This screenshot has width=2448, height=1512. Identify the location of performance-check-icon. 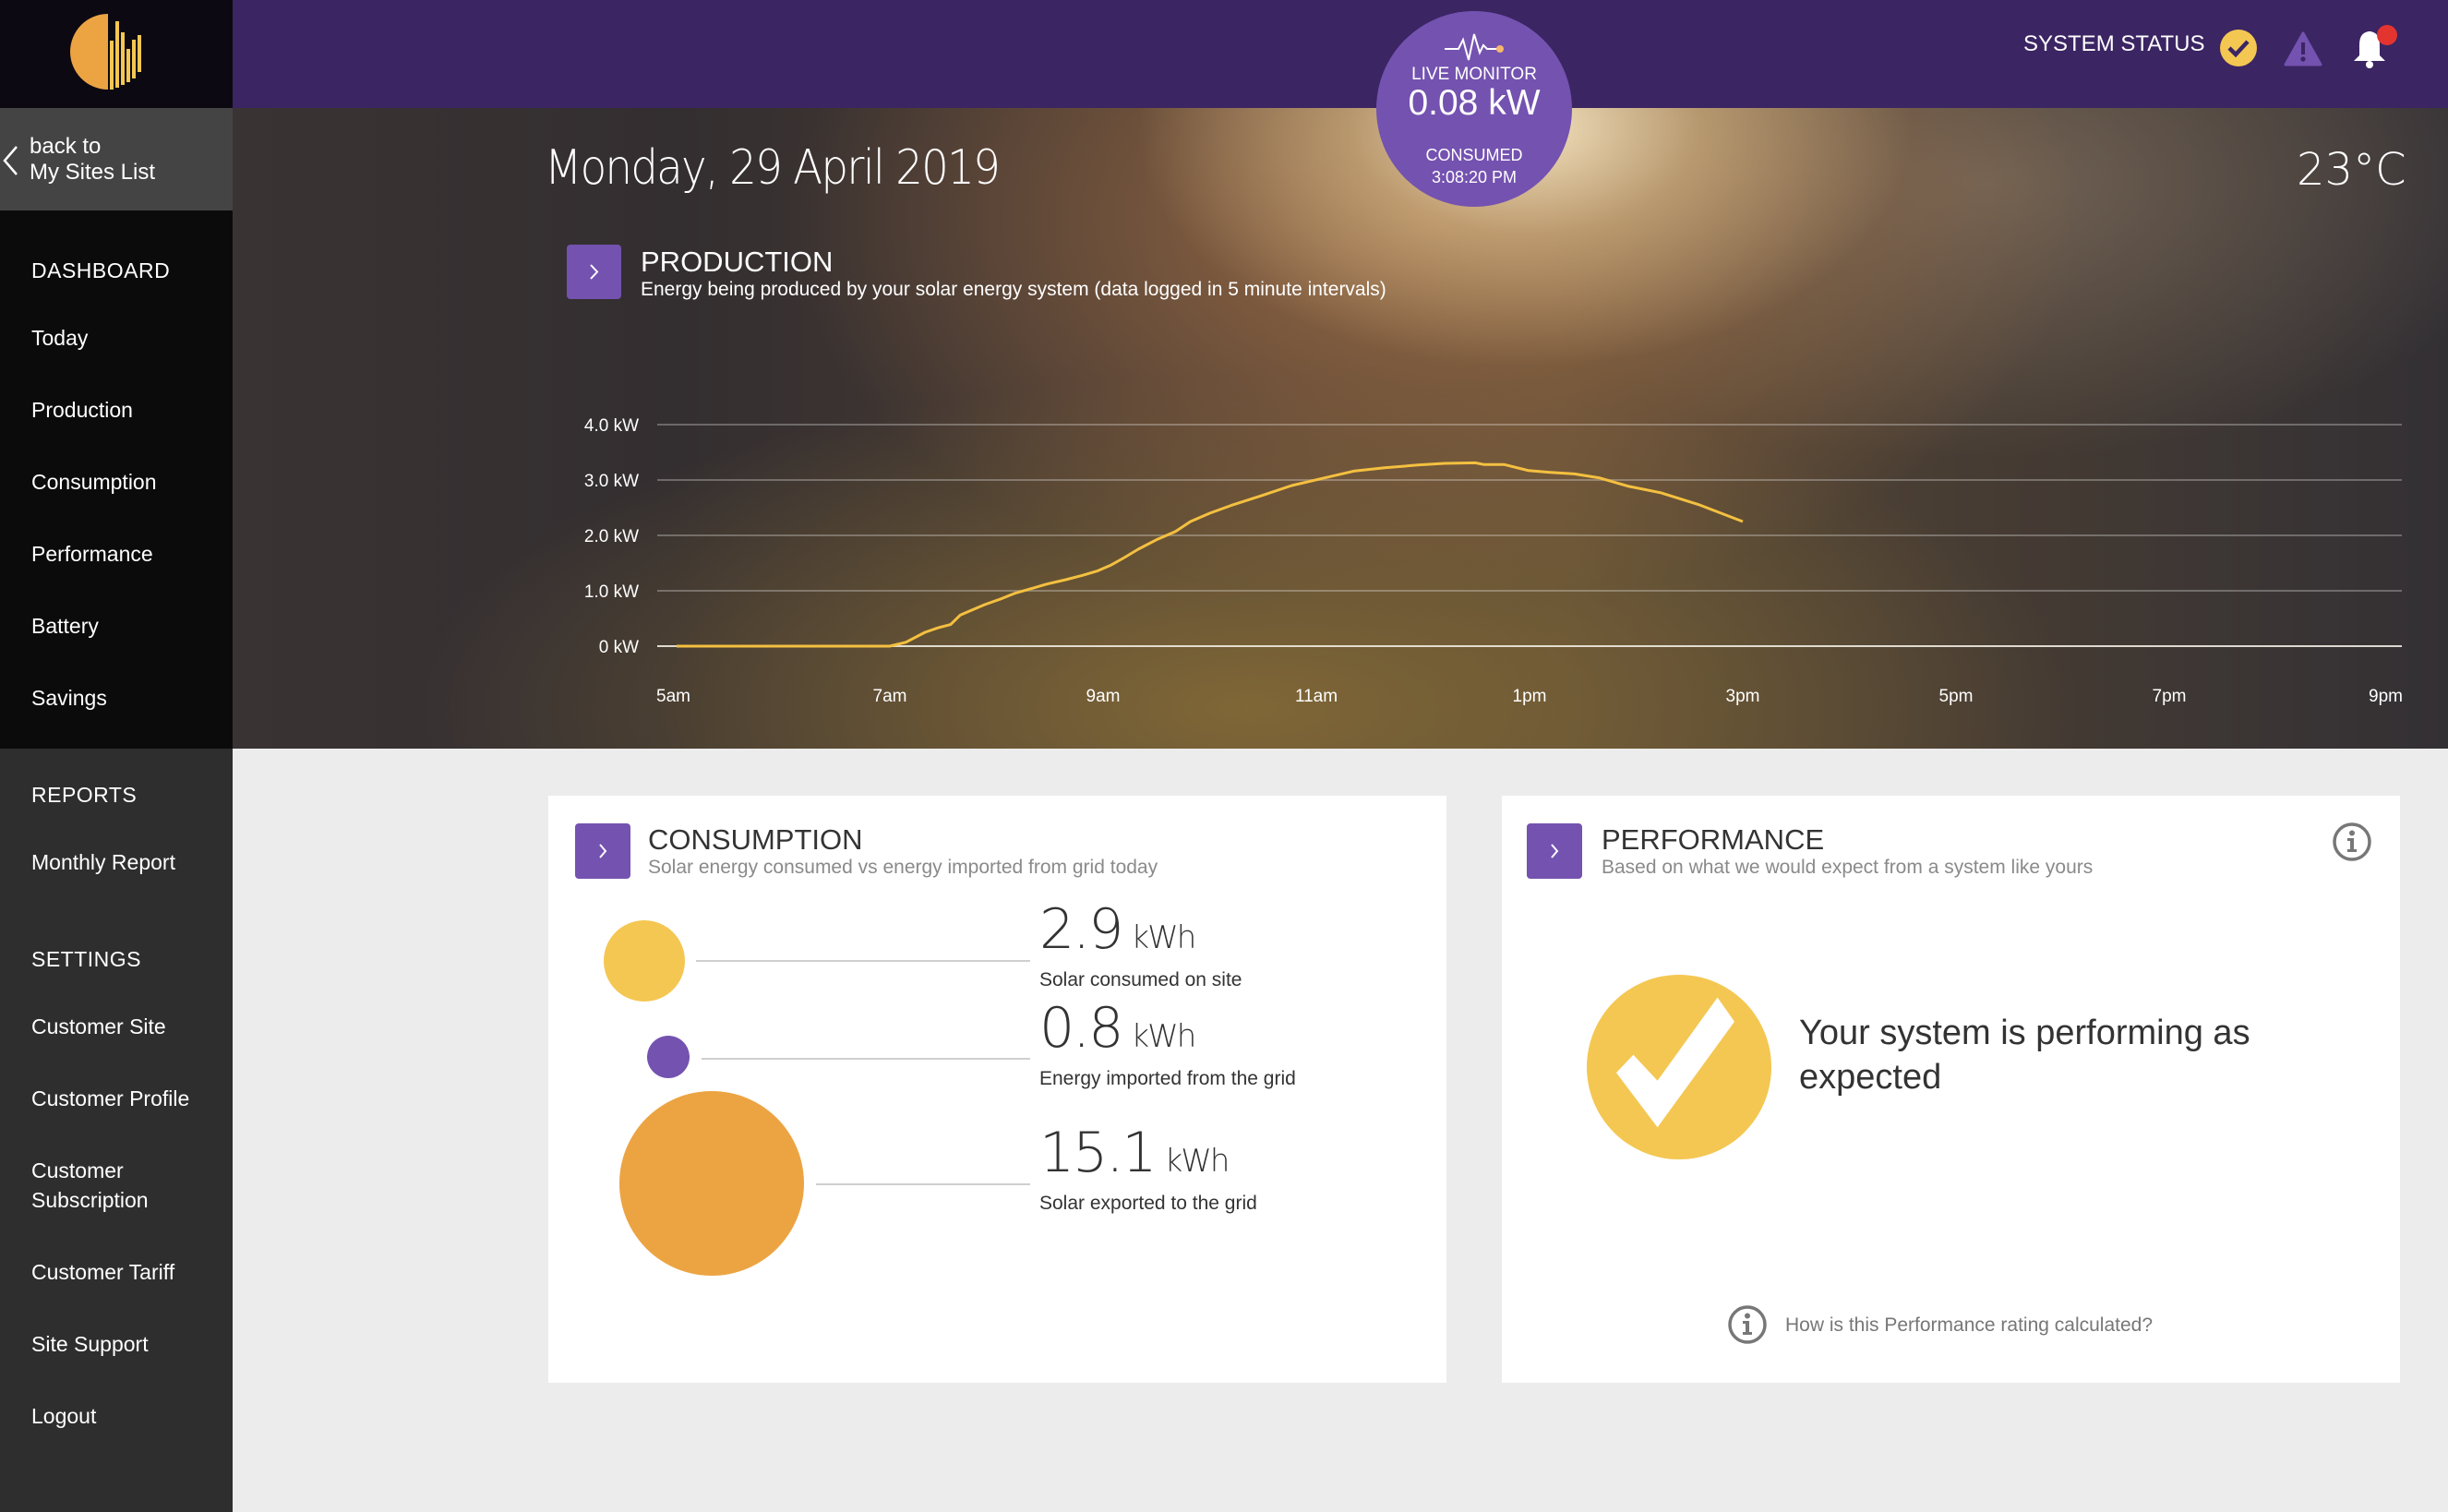
(1679, 1067).